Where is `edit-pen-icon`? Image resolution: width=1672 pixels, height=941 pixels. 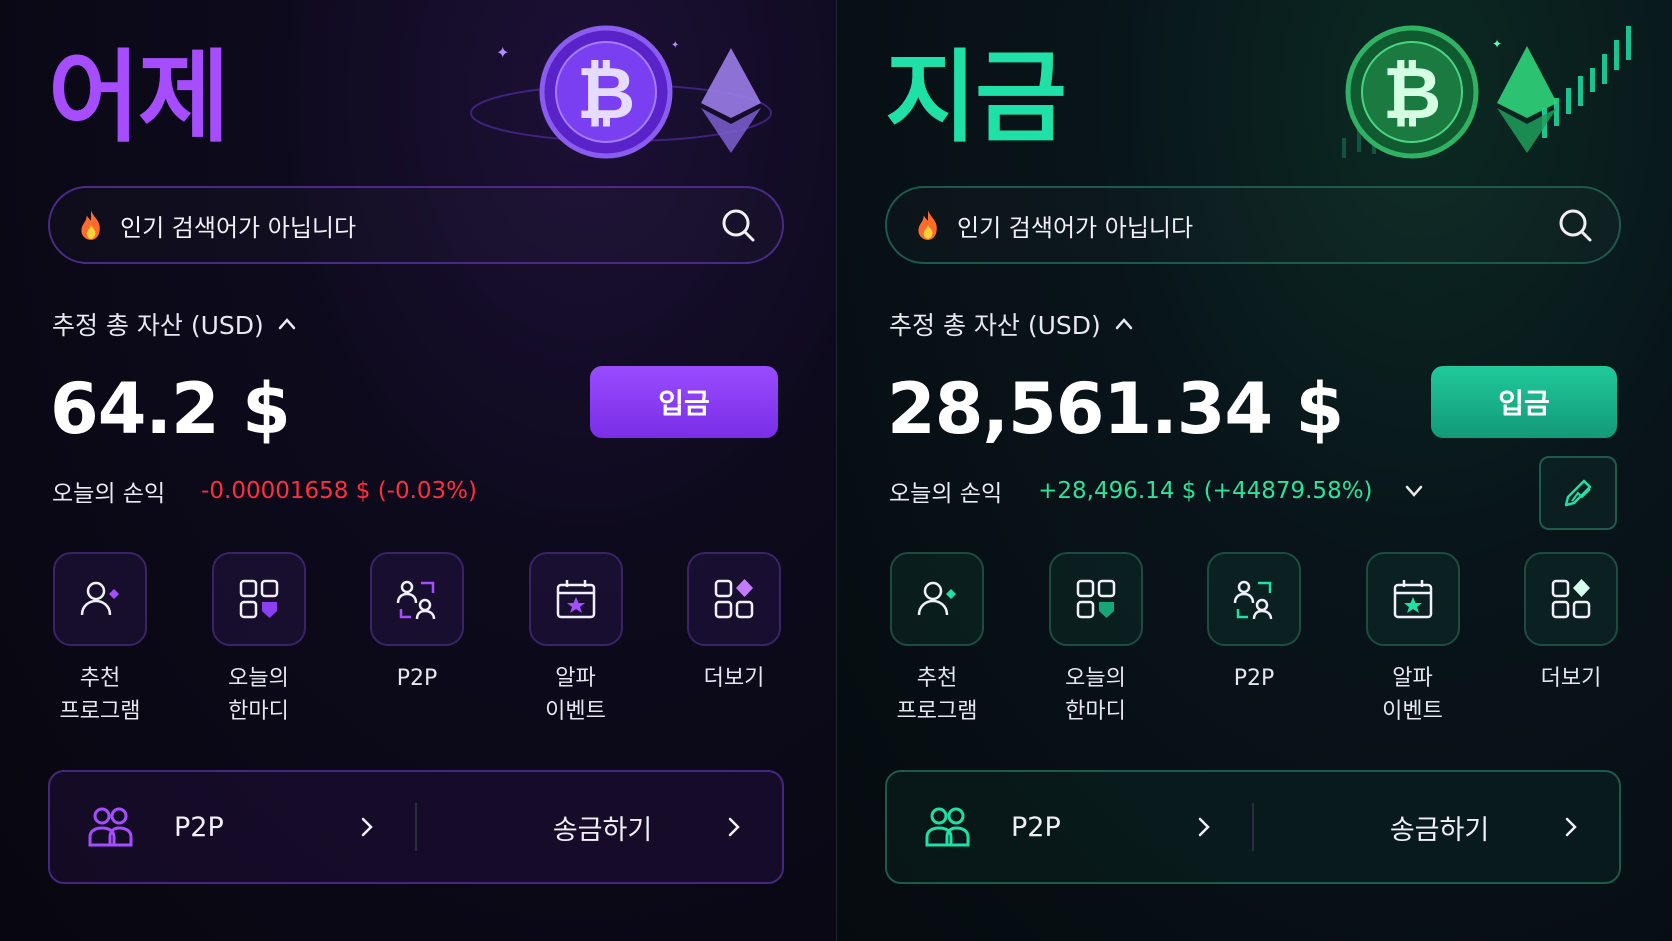
edit-pen-icon is located at coordinates (1578, 493).